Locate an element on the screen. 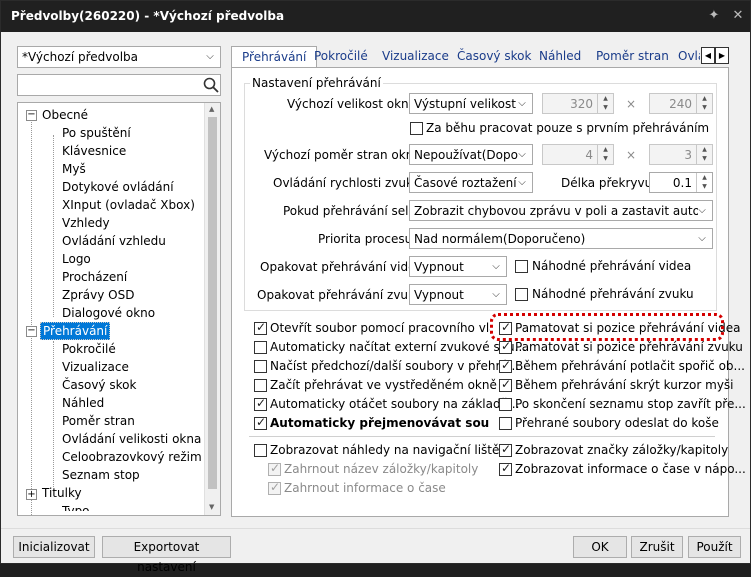  tree-item: Zprávy OSD is located at coordinates (98, 295).